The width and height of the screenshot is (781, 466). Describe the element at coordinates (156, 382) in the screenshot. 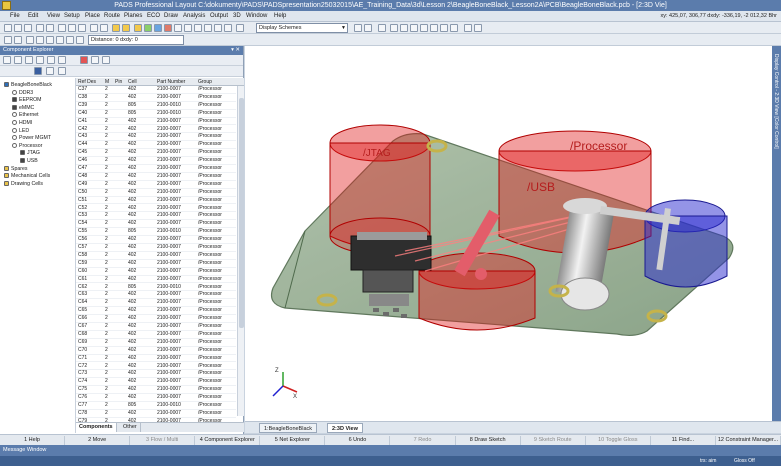

I see `table-row: C74 2 402 2100-0007/Processor` at that location.